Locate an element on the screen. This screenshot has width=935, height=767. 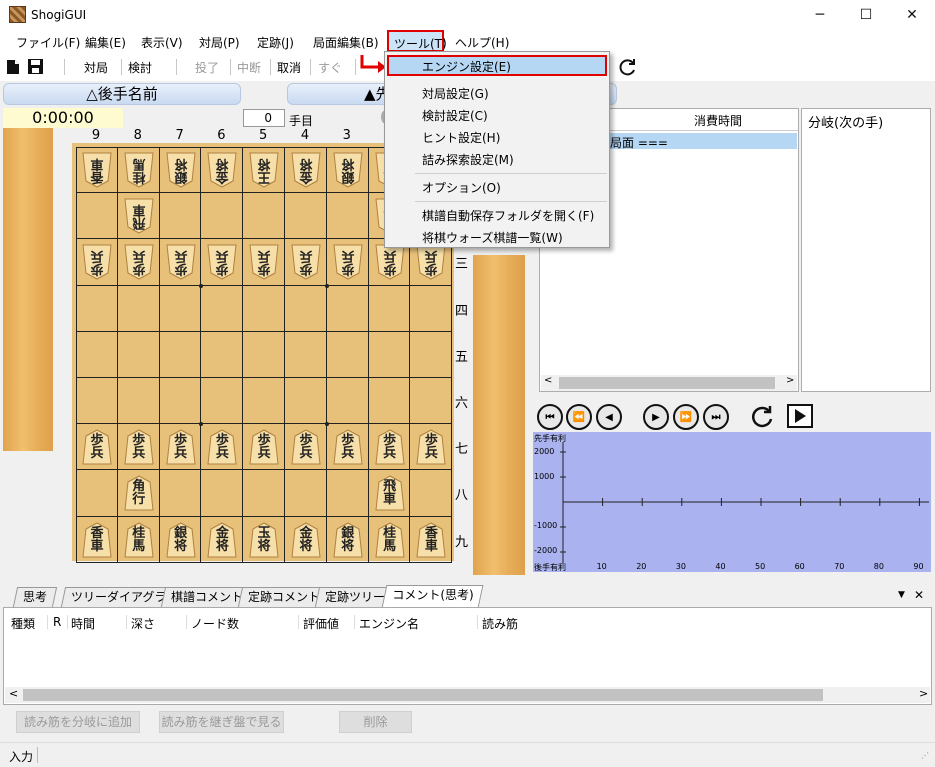
shogi-piece: 角行 is located at coordinates (139, 493).